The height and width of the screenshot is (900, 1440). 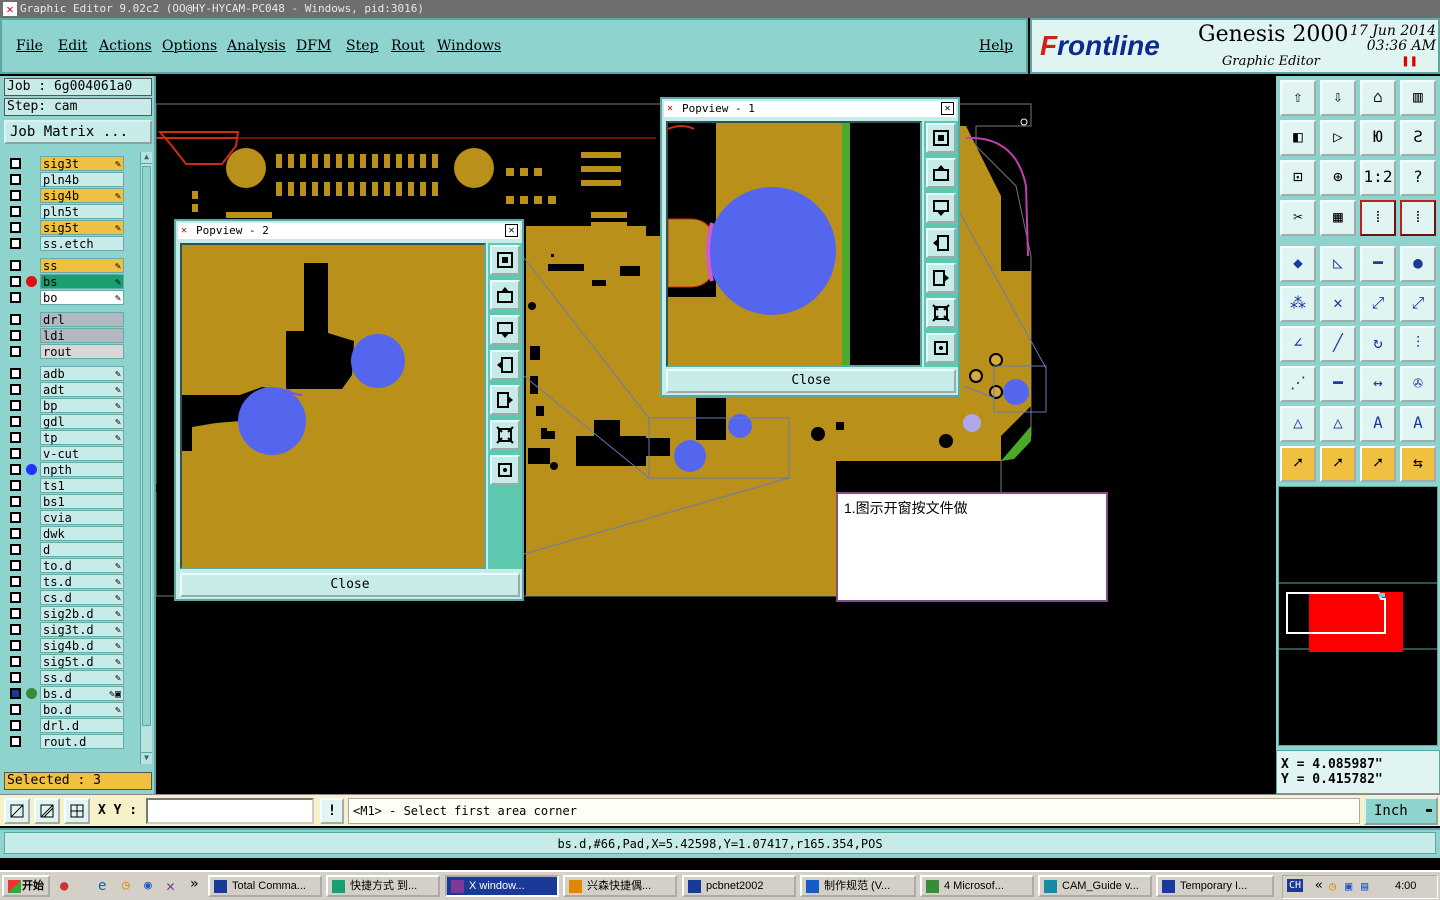 What do you see at coordinates (505, 470) in the screenshot?
I see `popview-center-icon` at bounding box center [505, 470].